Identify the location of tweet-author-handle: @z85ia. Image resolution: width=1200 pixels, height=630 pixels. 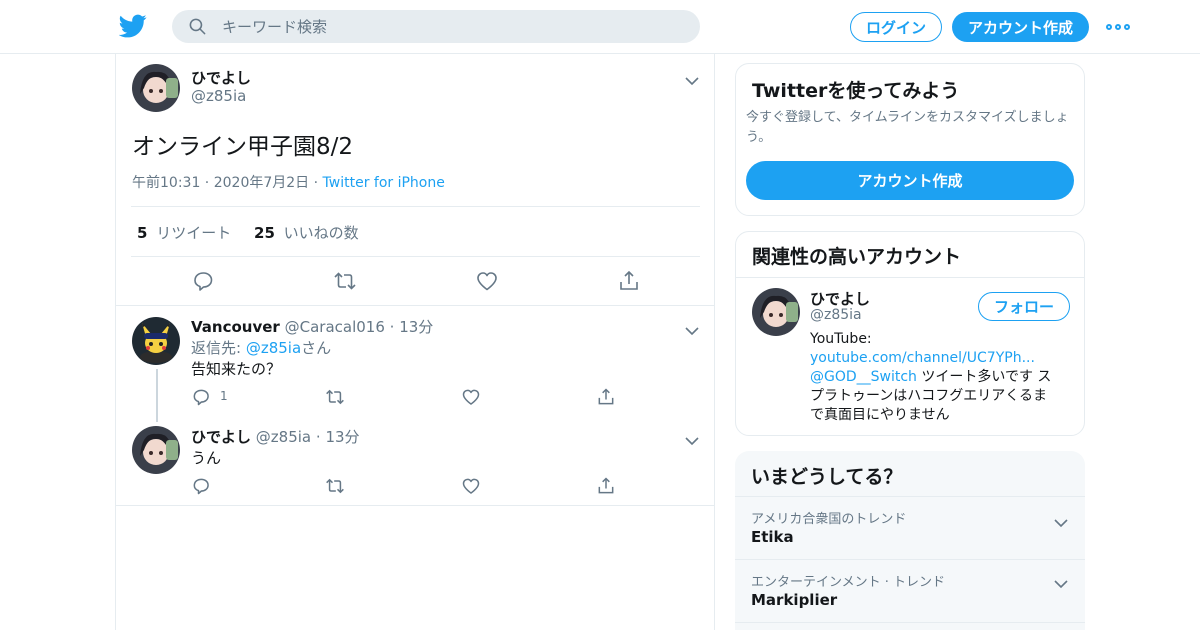
(218, 96).